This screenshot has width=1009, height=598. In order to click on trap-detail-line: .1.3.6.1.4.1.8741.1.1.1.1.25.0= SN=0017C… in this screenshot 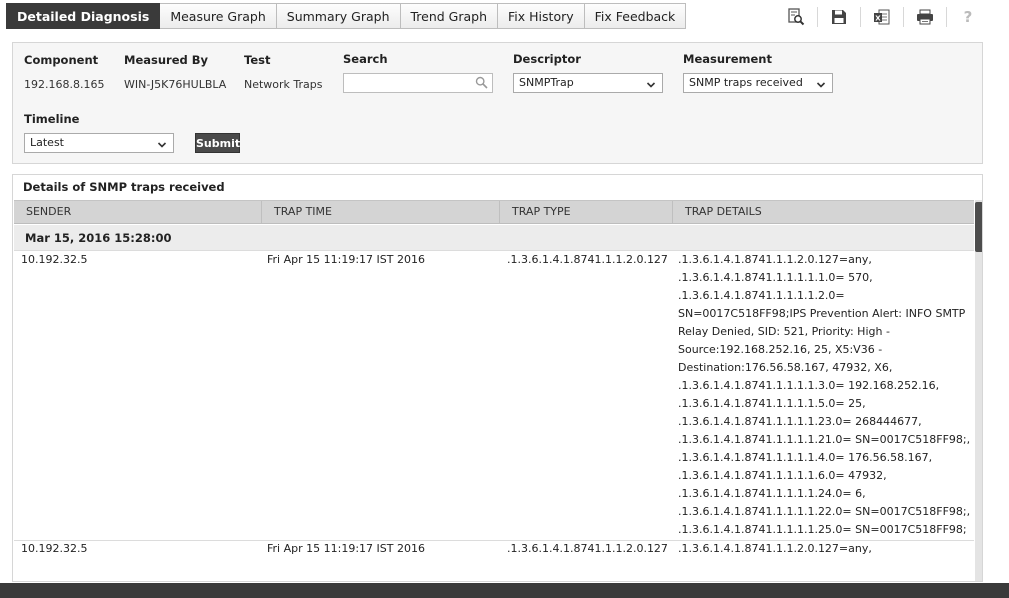, I will do `click(822, 529)`.